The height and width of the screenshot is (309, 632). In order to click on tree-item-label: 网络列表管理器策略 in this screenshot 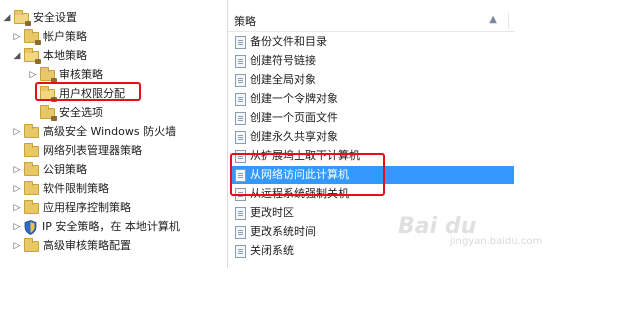, I will do `click(92, 150)`.